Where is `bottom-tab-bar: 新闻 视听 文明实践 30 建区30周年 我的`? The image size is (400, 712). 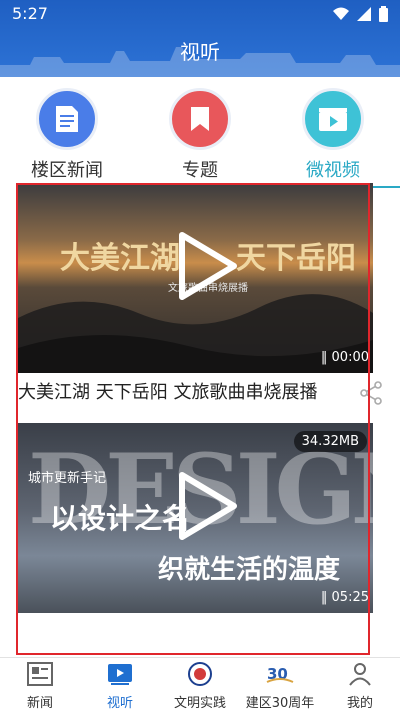
bottom-tab-bar: 新闻 视听 文明实践 30 建区30周年 我的 is located at coordinates (200, 684).